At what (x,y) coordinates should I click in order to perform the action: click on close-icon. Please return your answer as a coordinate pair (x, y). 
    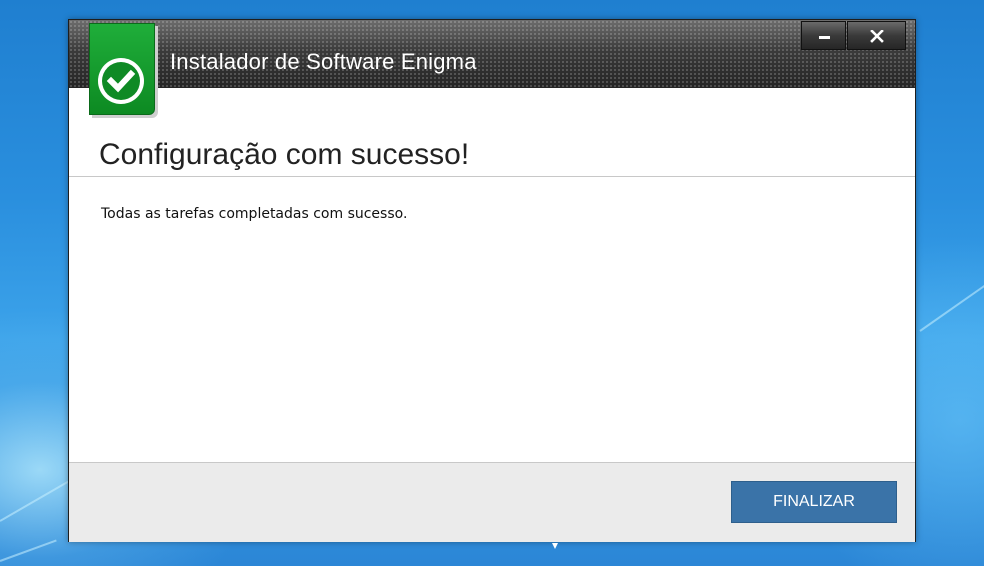
    Looking at the image, I should click on (877, 36).